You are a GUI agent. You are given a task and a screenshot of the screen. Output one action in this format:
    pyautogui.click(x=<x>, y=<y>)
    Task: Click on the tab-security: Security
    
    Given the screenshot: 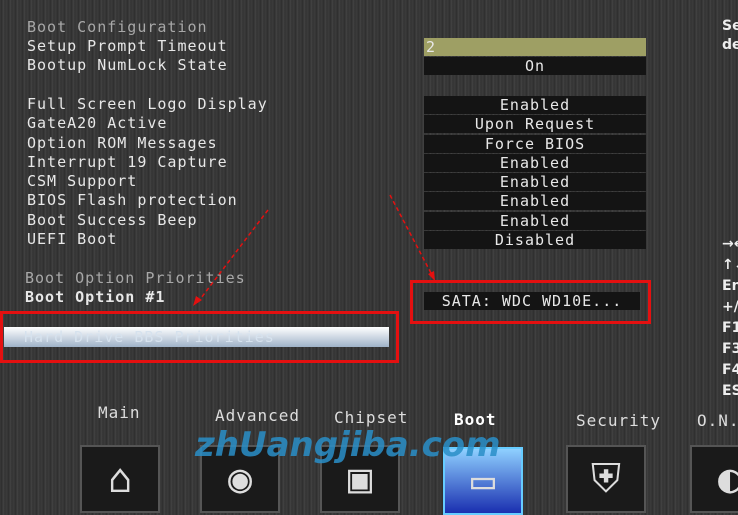 What is the action you would take?
    pyautogui.click(x=618, y=420)
    